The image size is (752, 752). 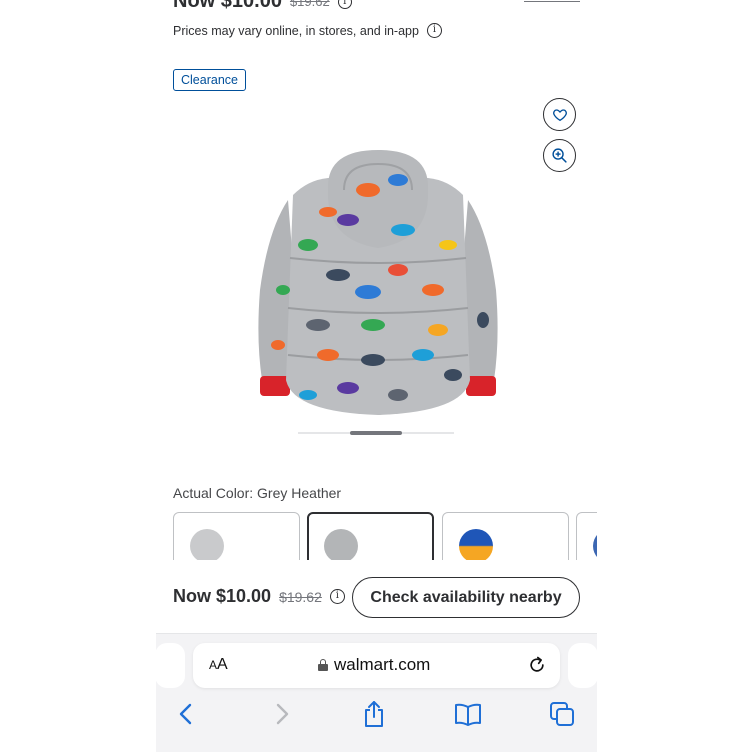 I want to click on back-icon, so click(x=185, y=714).